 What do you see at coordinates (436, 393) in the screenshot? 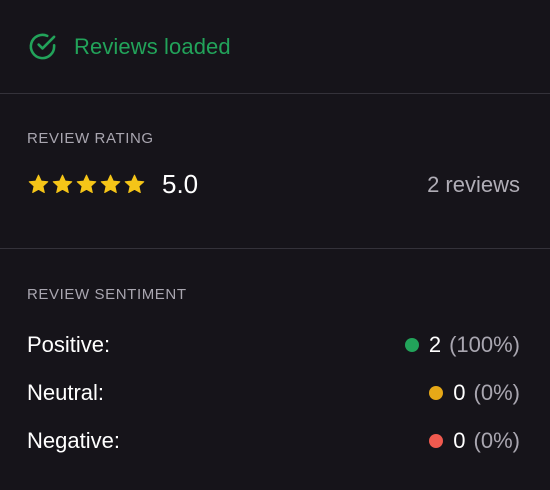
I see `neutral-dot-icon` at bounding box center [436, 393].